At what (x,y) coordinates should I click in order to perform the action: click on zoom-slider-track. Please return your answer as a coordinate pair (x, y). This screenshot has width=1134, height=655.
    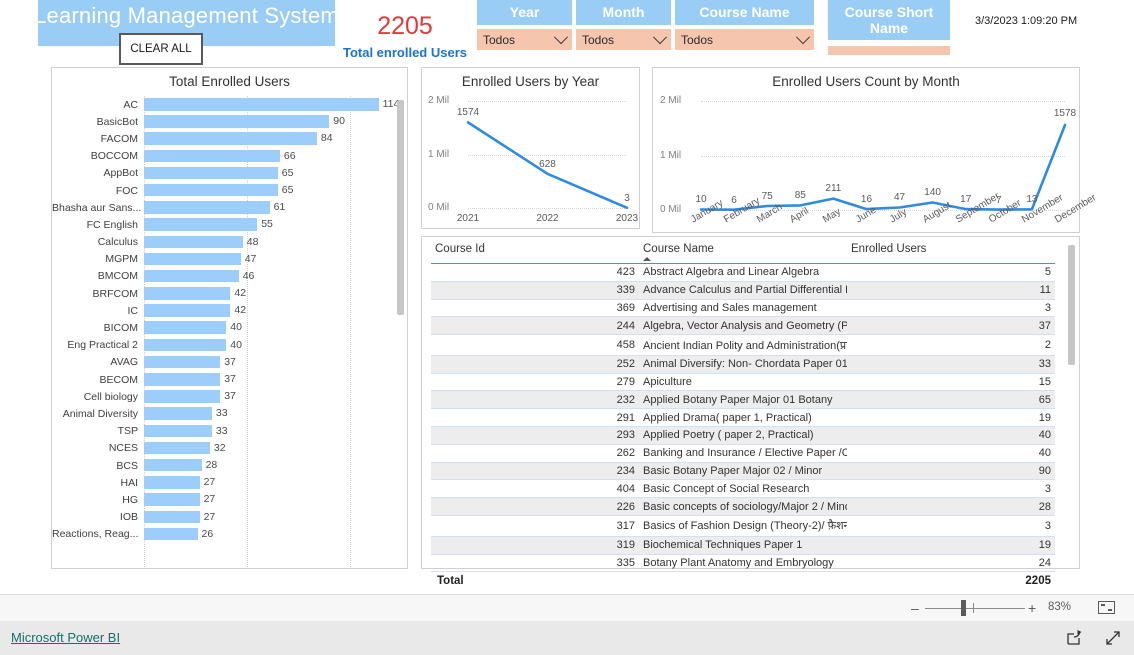
    Looking at the image, I should click on (975, 608).